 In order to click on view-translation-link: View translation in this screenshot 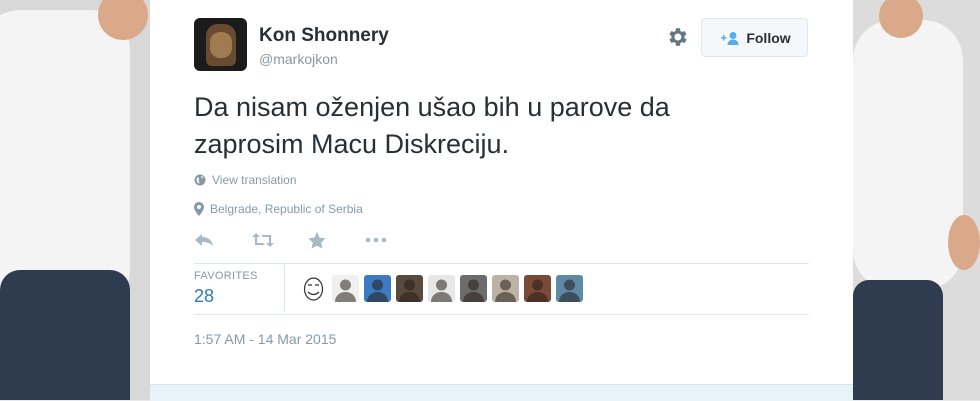, I will do `click(245, 180)`.